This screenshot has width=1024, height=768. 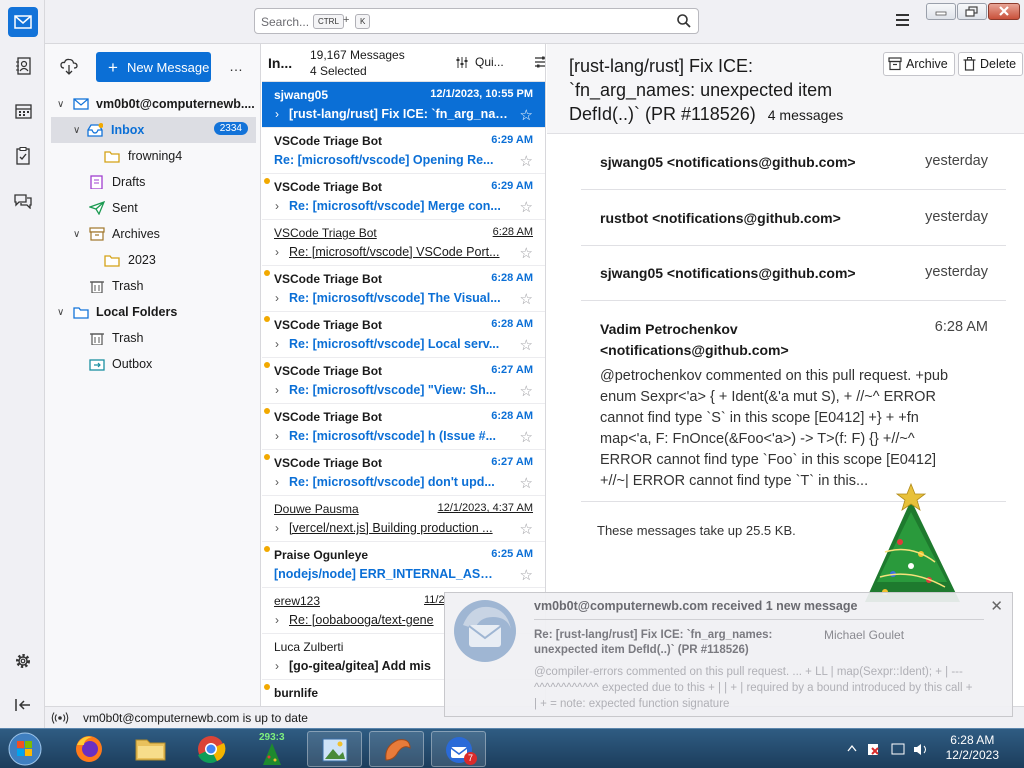 What do you see at coordinates (23, 66) in the screenshot?
I see `address-book-button` at bounding box center [23, 66].